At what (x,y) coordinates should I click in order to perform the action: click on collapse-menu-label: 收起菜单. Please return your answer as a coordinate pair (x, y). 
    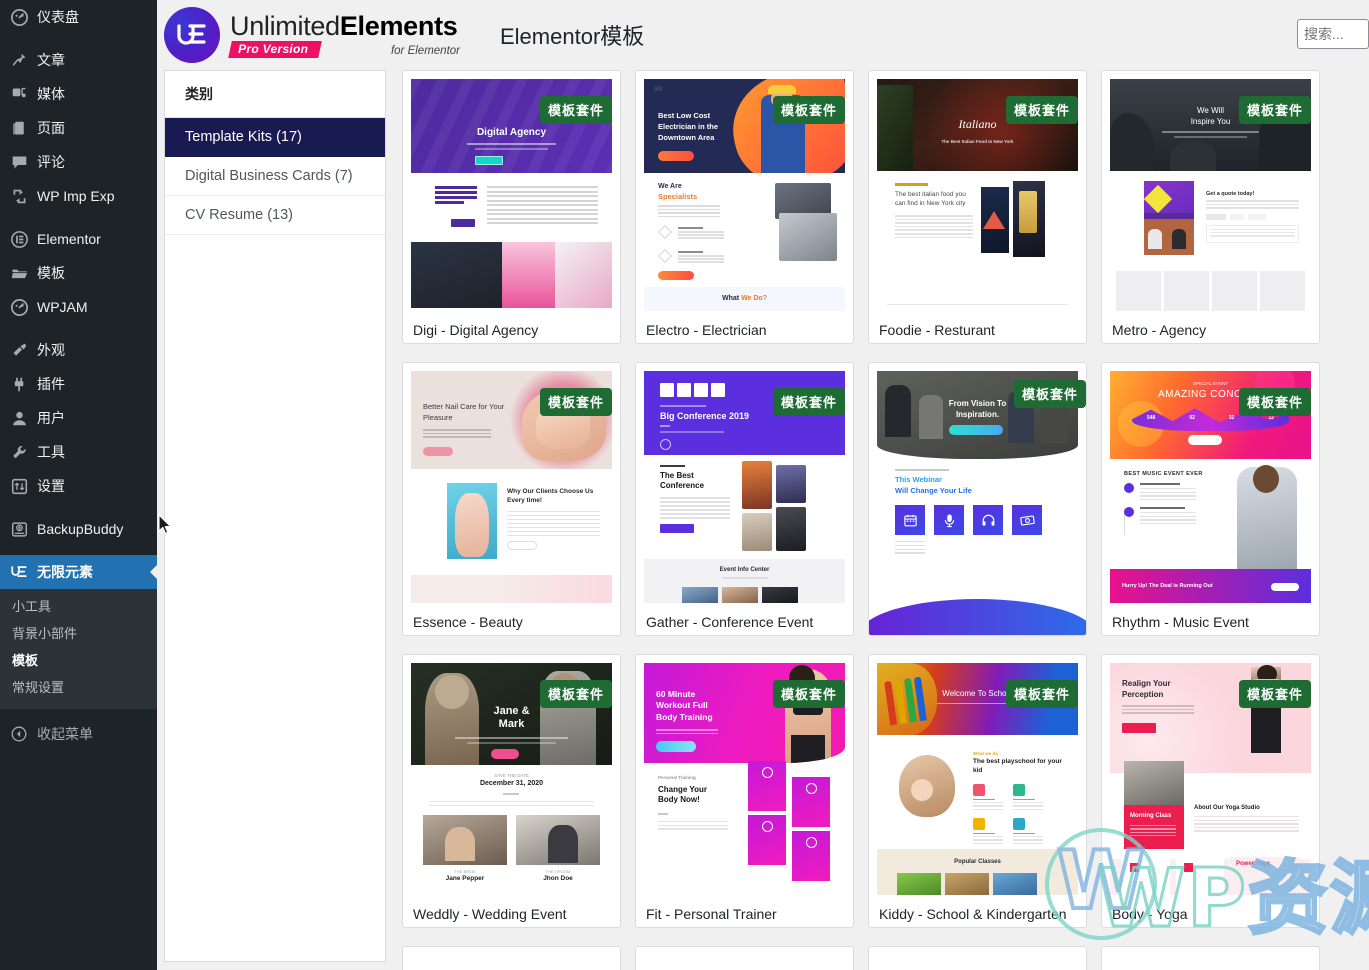
    Looking at the image, I should click on (65, 734).